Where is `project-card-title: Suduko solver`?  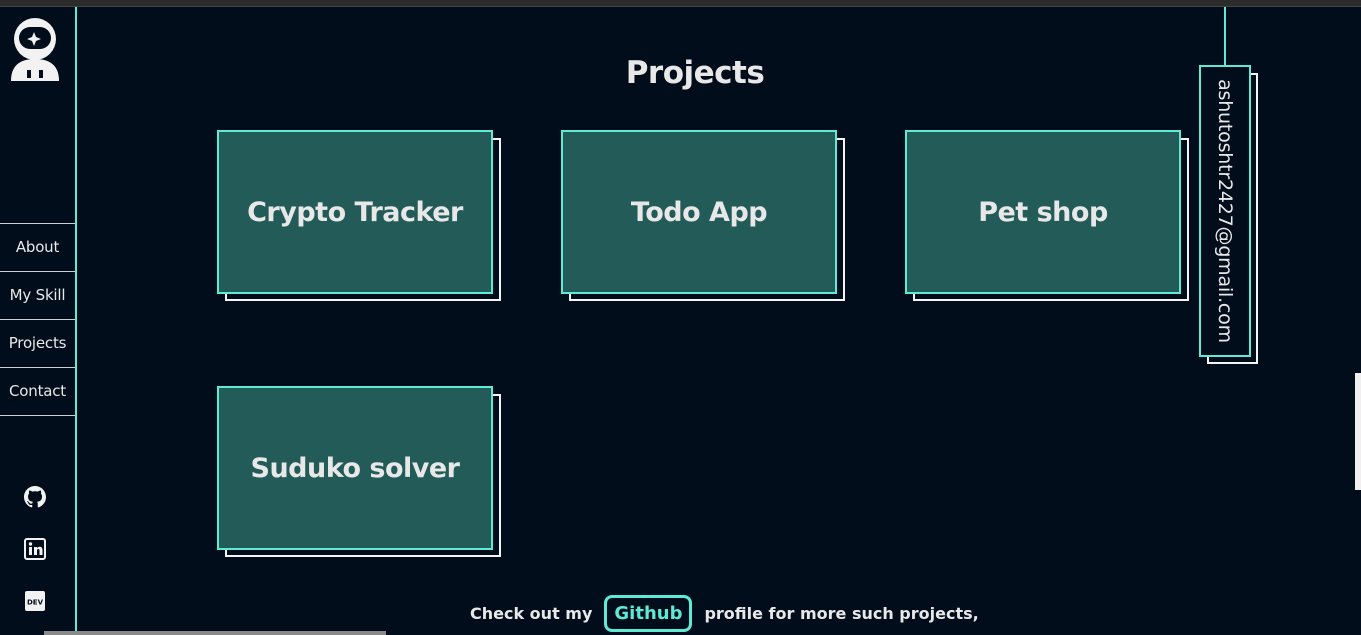 project-card-title: Suduko solver is located at coordinates (355, 468).